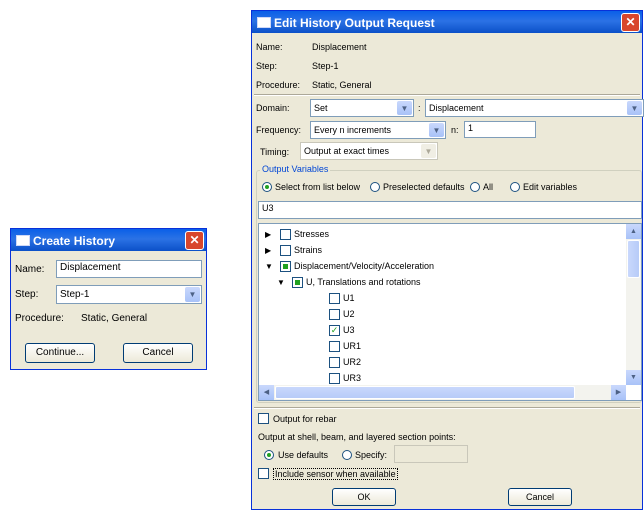 The width and height of the screenshot is (644, 512). What do you see at coordinates (269, 455) in the screenshot?
I see `use-defaults-radio` at bounding box center [269, 455].